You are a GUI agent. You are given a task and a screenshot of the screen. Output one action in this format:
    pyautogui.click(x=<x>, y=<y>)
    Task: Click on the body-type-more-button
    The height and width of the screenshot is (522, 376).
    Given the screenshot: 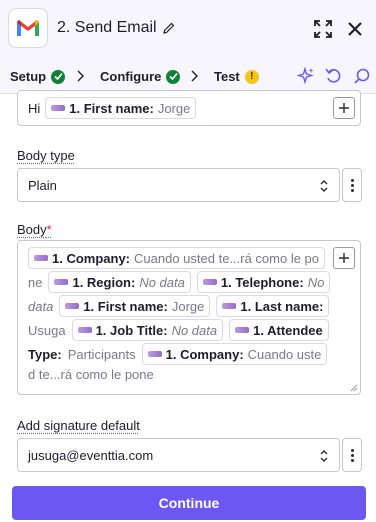 What is the action you would take?
    pyautogui.click(x=352, y=185)
    